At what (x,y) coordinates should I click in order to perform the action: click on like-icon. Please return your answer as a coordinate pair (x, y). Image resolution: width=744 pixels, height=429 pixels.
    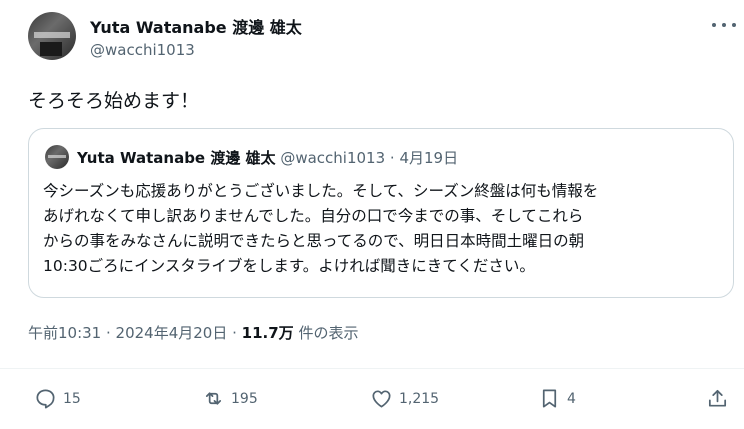
    Looking at the image, I should click on (381, 399).